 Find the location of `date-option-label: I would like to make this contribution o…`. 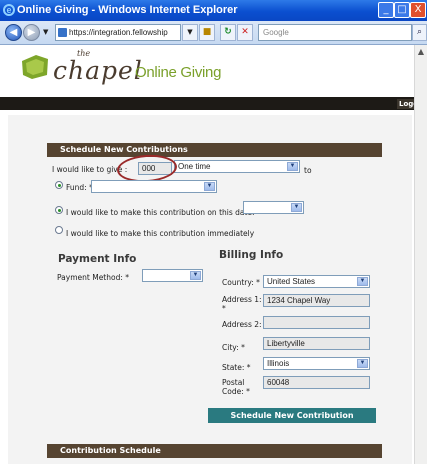

date-option-label: I would like to make this contribution o… is located at coordinates (163, 212).